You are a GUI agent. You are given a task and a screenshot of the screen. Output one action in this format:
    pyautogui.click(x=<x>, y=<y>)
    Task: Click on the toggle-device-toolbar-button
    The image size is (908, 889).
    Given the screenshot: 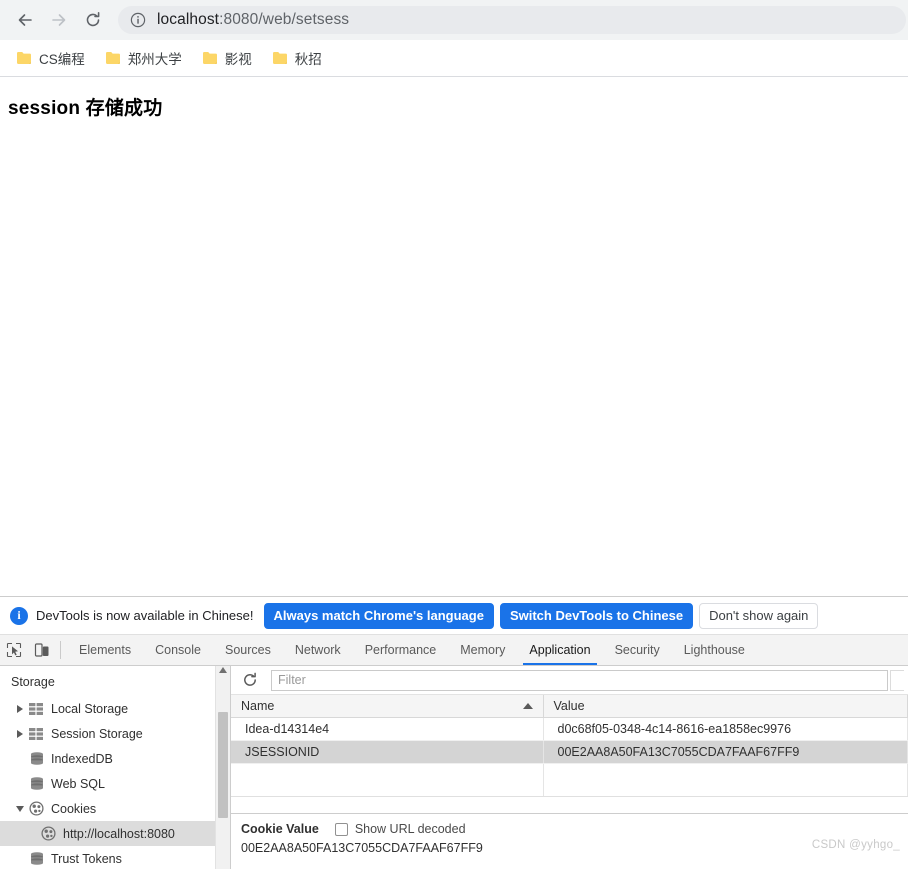 What is the action you would take?
    pyautogui.click(x=42, y=650)
    